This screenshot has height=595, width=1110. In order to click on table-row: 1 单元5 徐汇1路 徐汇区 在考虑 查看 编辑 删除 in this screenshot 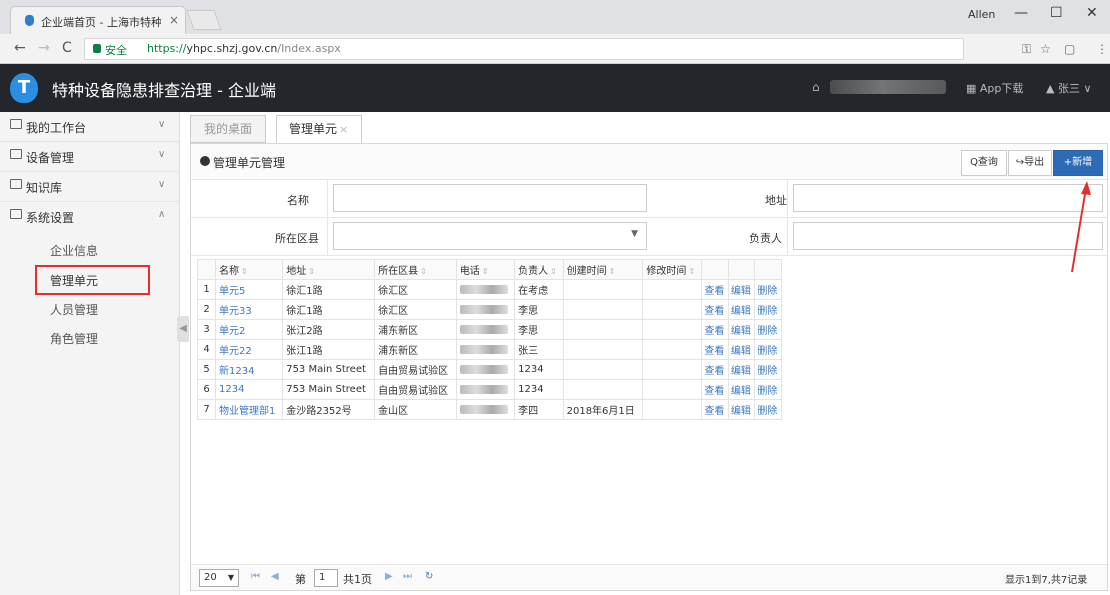, I will do `click(489, 289)`.